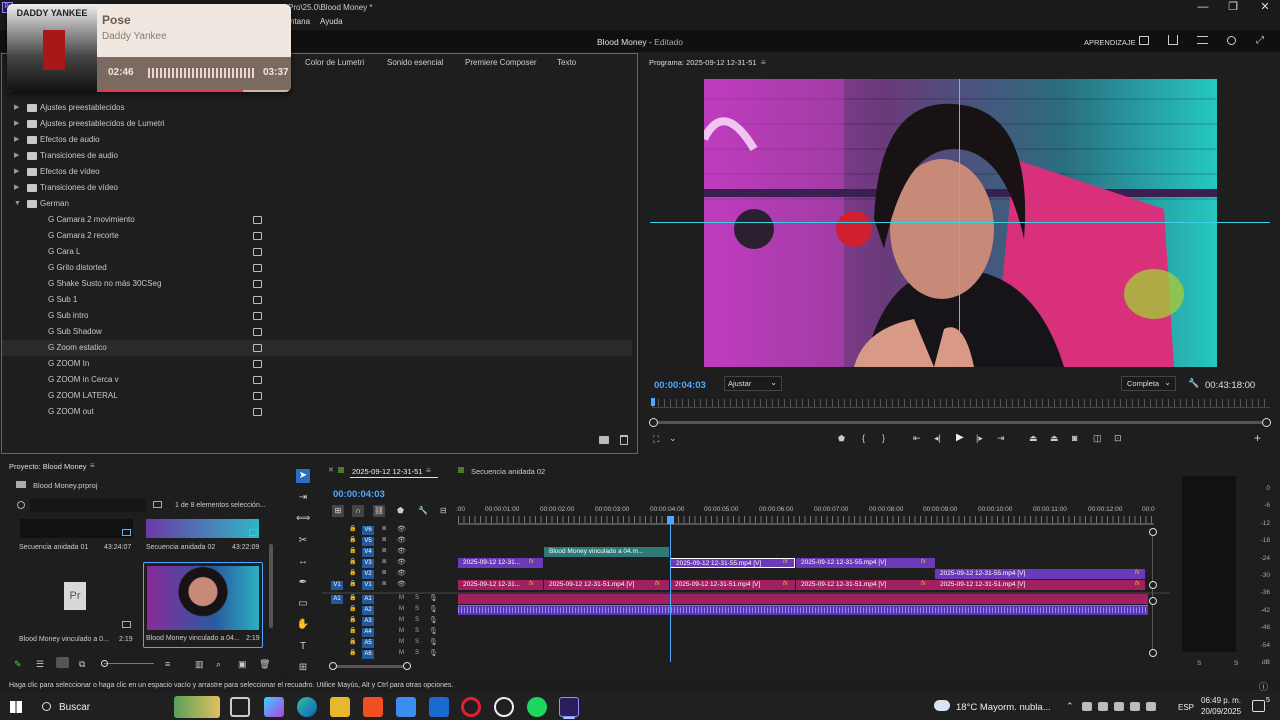 This screenshot has width=1280, height=720. Describe the element at coordinates (371, 666) in the screenshot. I see `timeline-hscroll` at that location.